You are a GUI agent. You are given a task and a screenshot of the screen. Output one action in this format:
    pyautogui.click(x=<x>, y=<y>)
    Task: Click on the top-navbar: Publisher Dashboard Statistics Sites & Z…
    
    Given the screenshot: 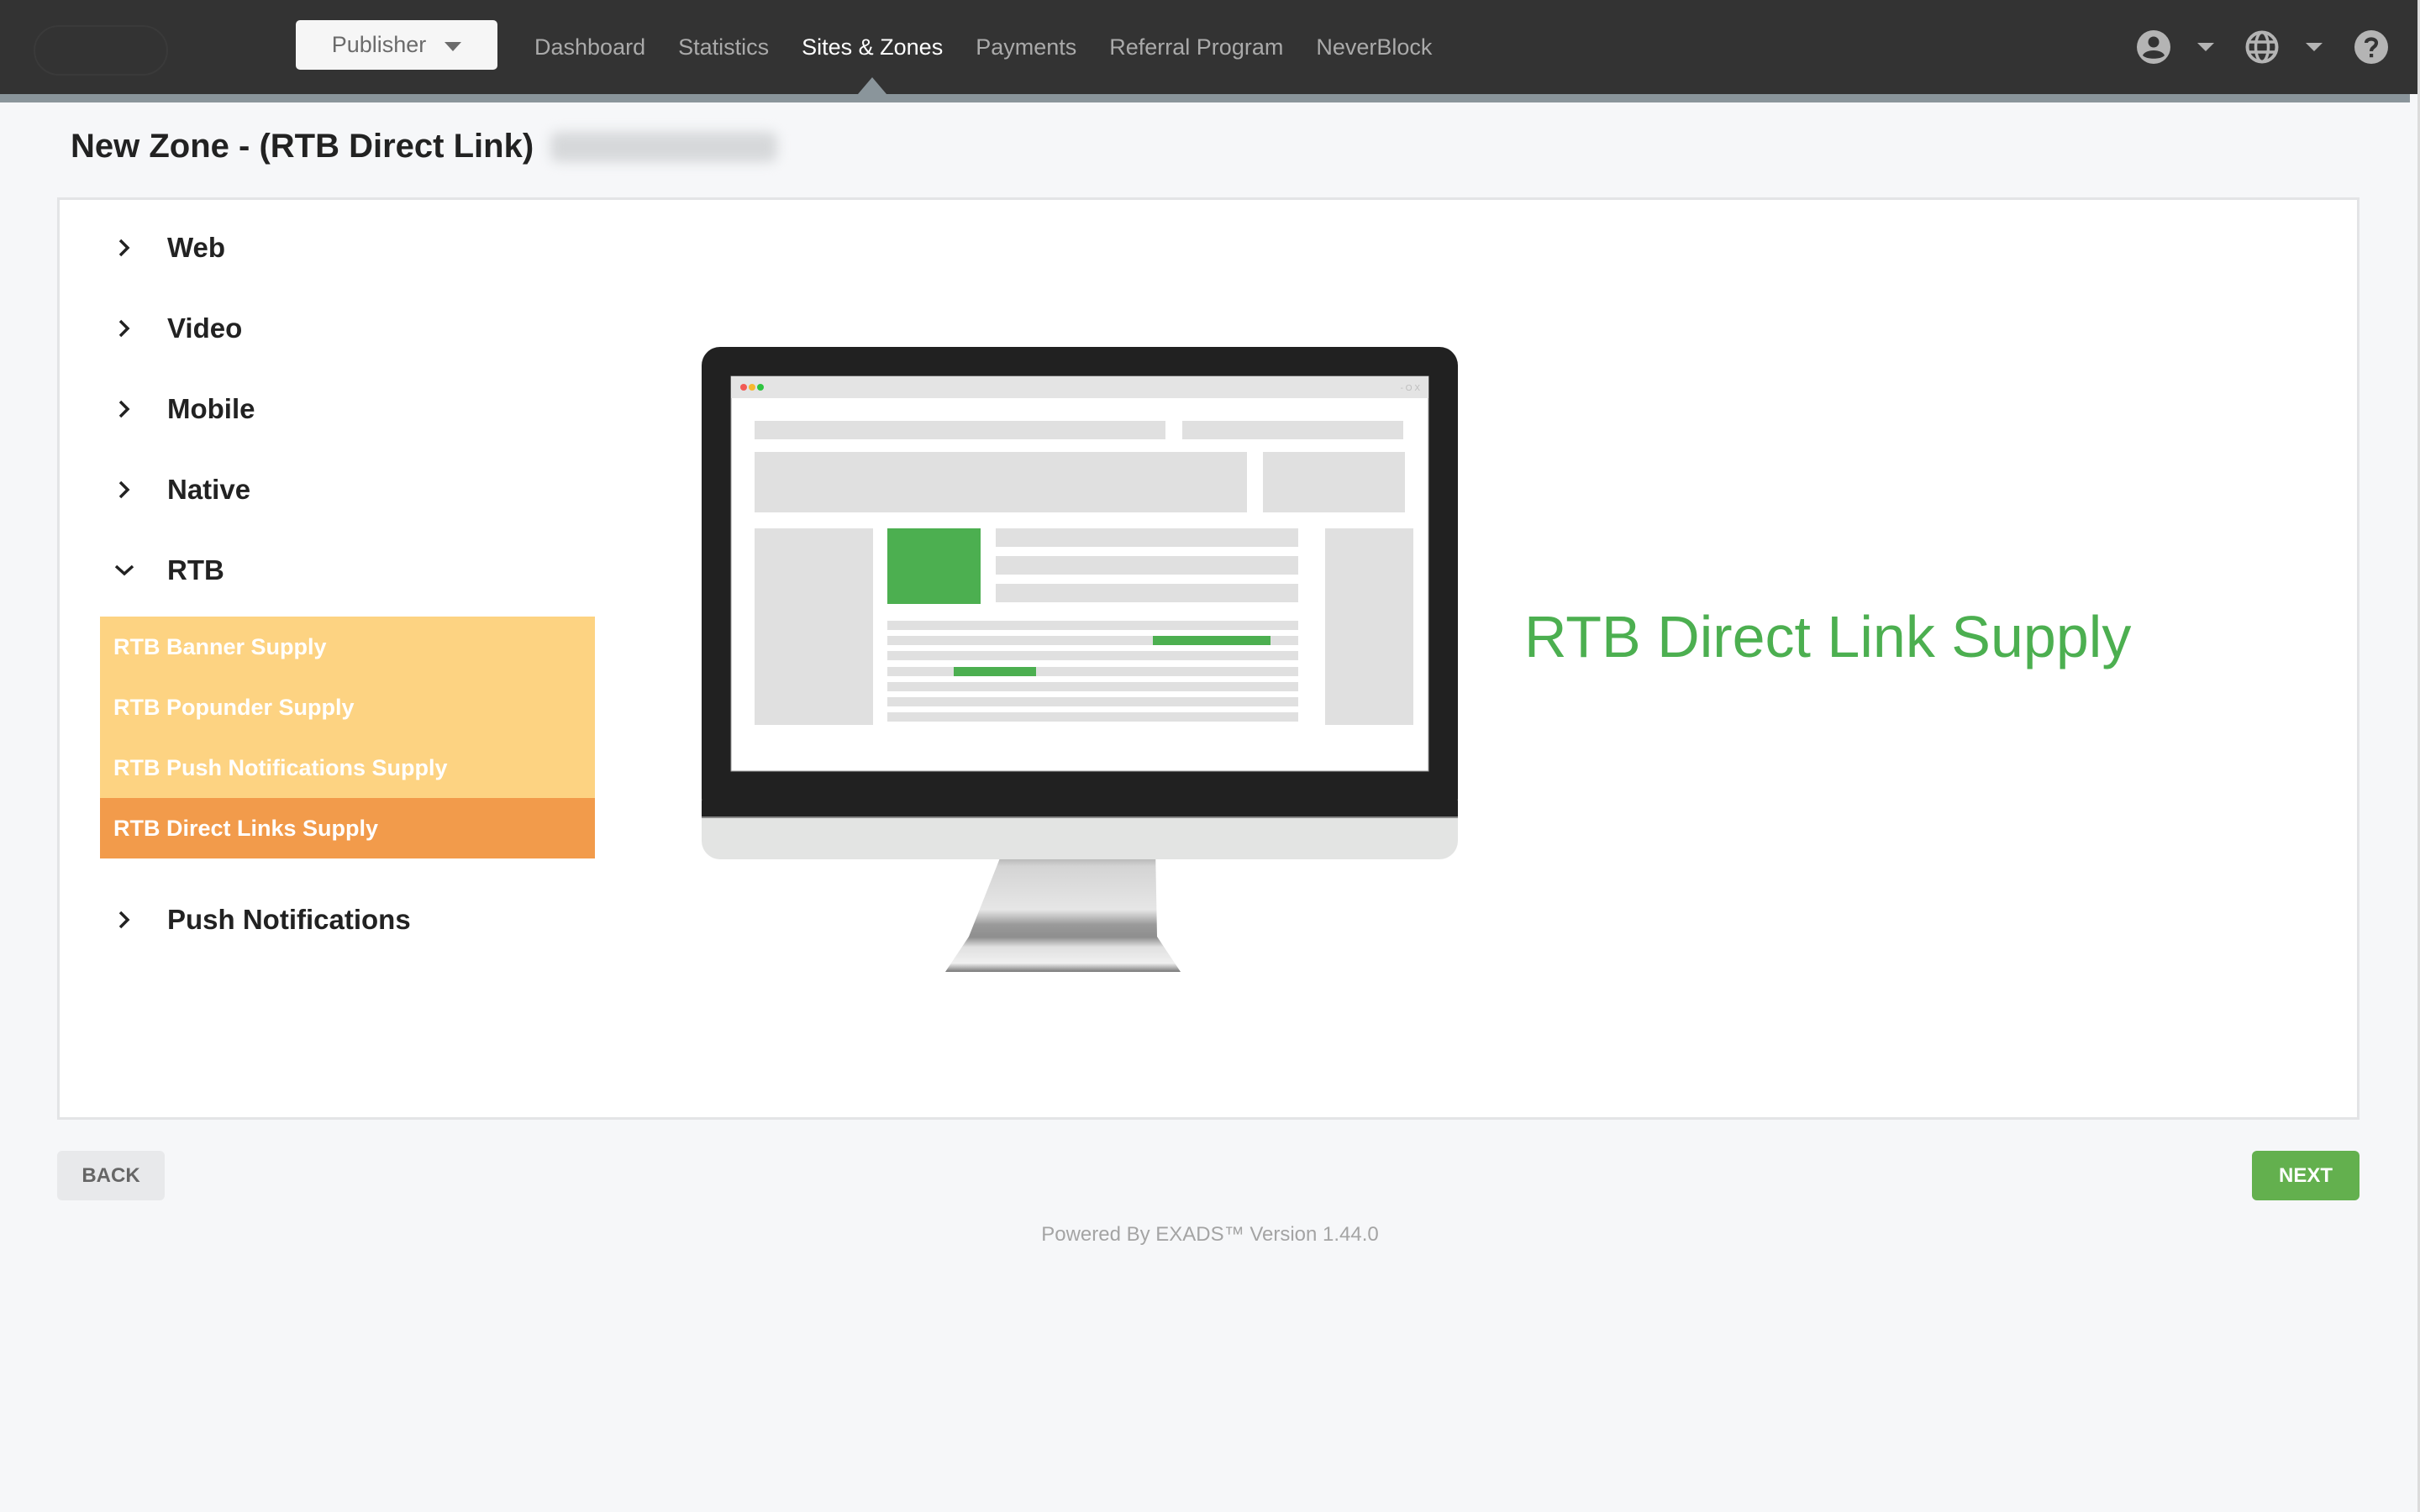 What is the action you would take?
    pyautogui.click(x=1210, y=47)
    